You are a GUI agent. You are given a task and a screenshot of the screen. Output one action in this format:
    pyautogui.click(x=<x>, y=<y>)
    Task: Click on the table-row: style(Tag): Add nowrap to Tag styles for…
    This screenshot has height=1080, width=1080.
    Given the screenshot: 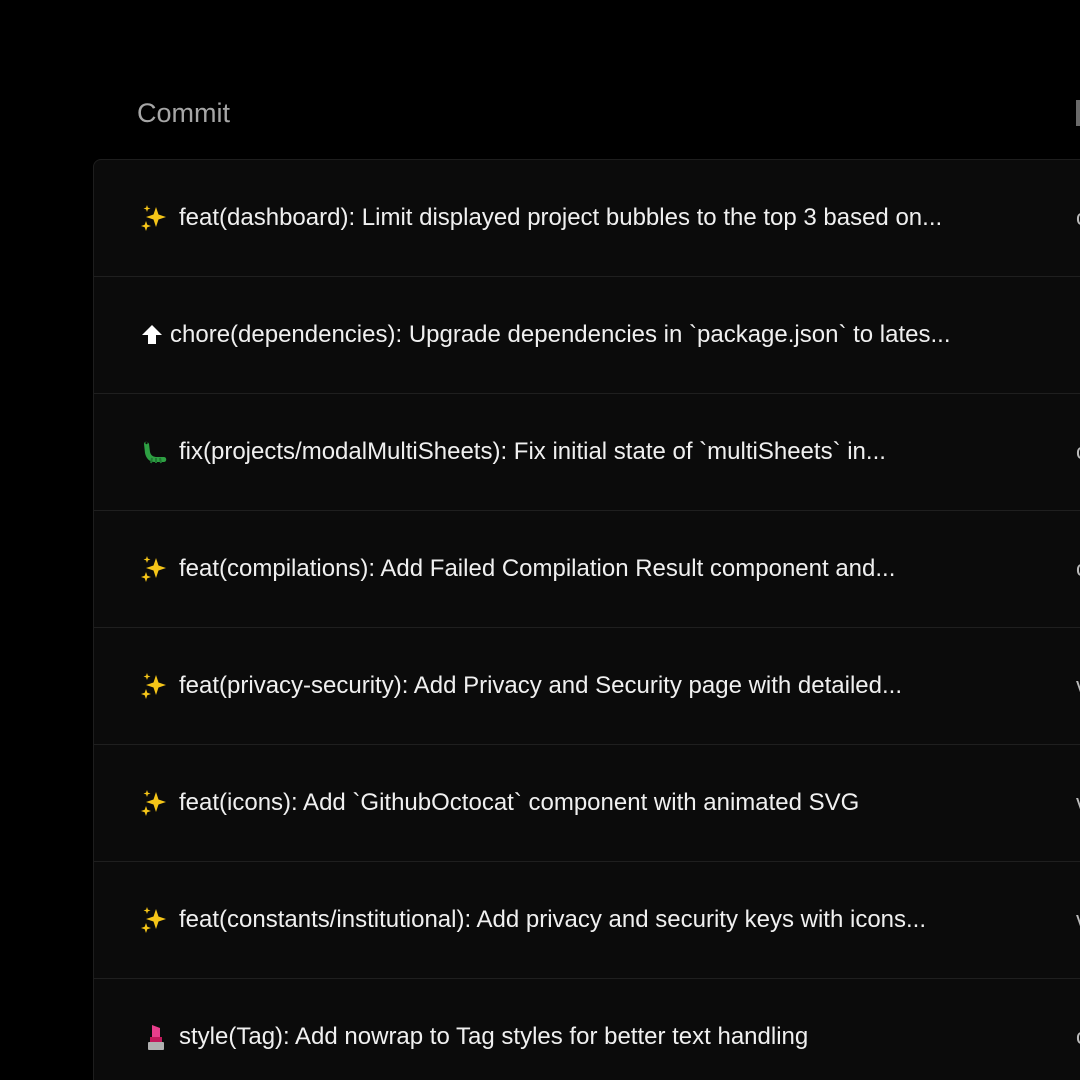 What is the action you would take?
    pyautogui.click(x=587, y=1029)
    